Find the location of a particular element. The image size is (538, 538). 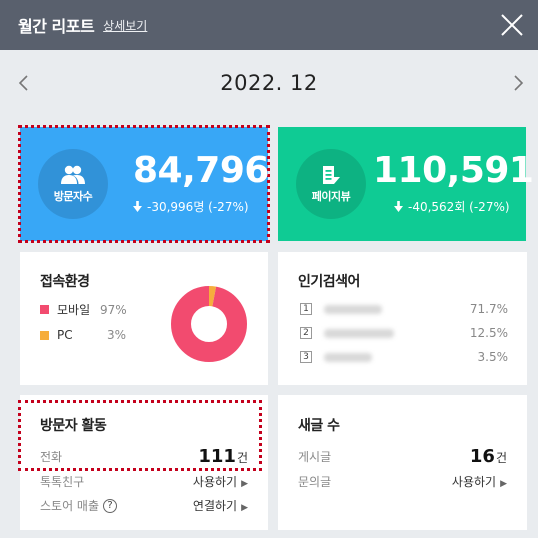

chevron-right-icon is located at coordinates (518, 83).